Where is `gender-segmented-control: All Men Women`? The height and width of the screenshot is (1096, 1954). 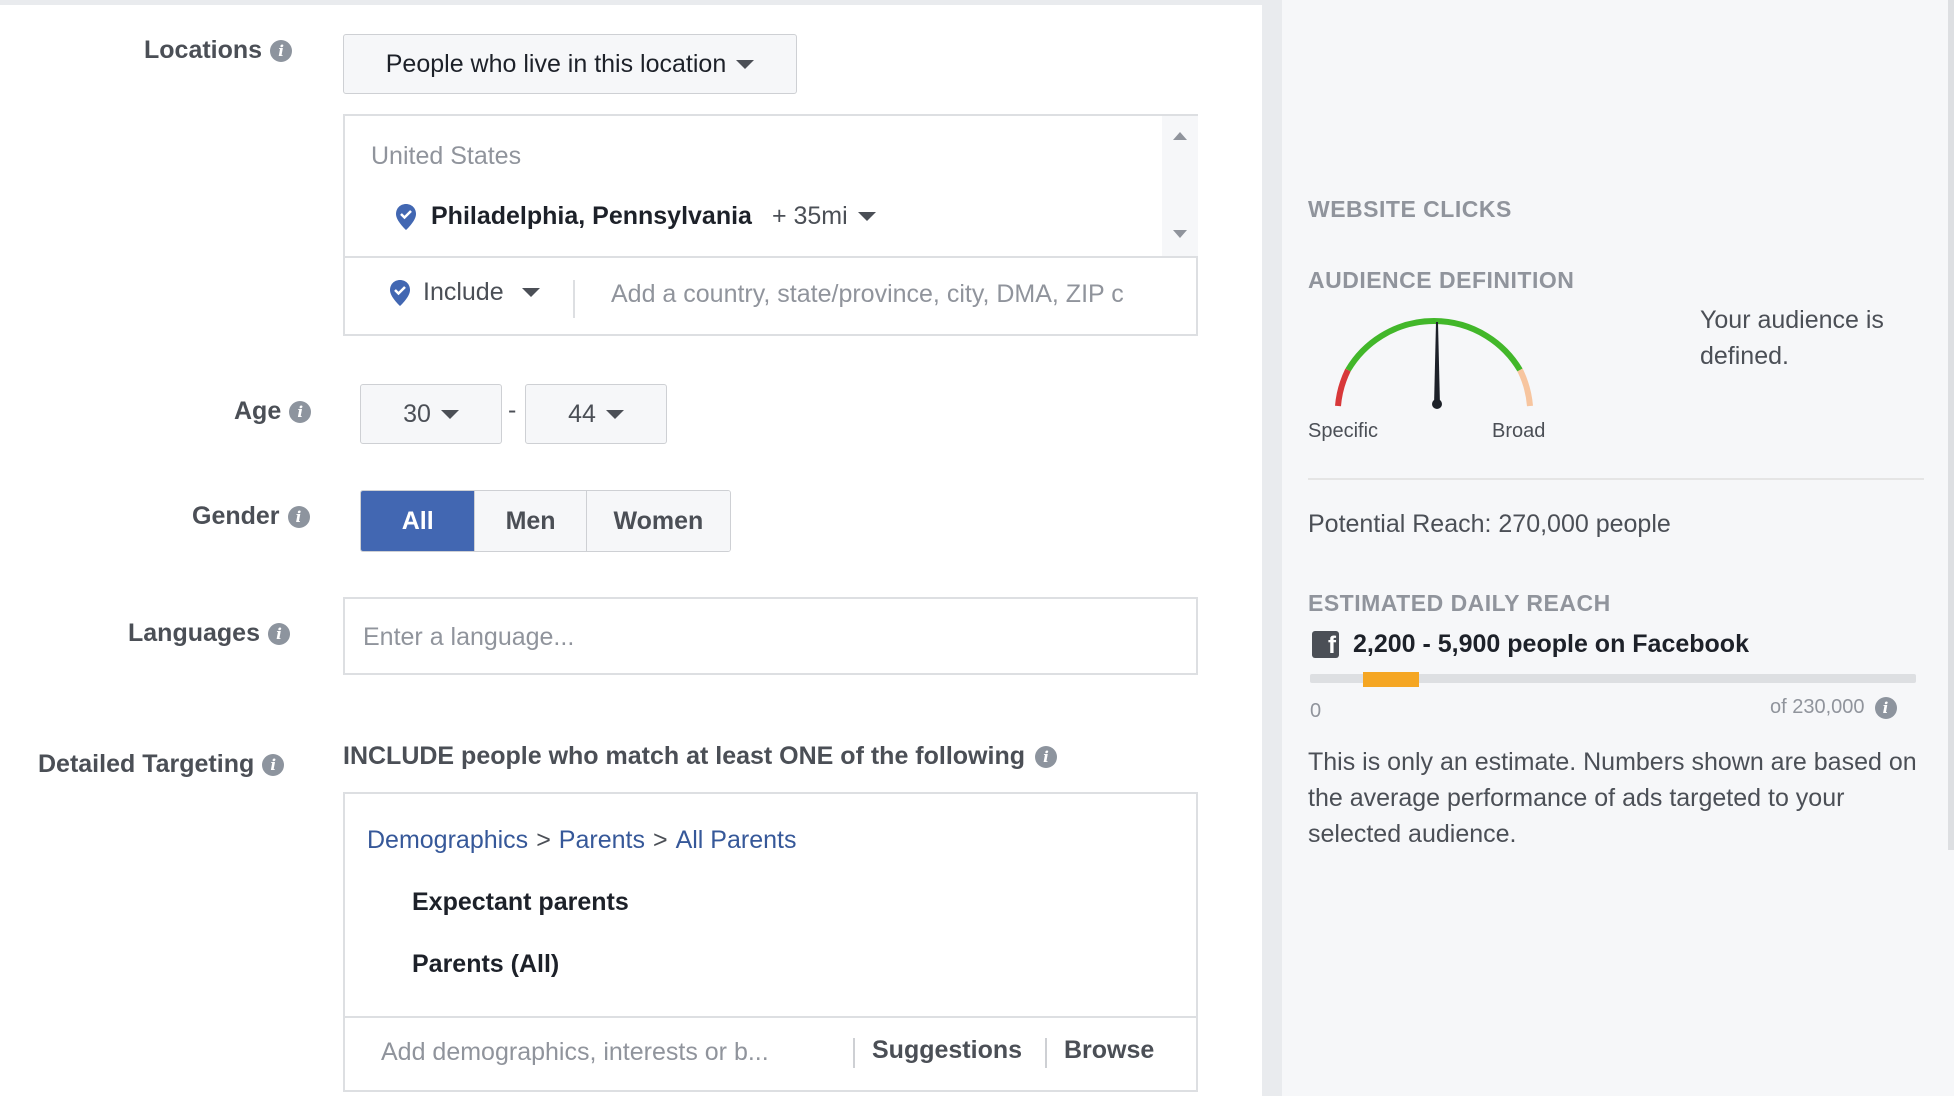
gender-segmented-control: All Men Women is located at coordinates (545, 521).